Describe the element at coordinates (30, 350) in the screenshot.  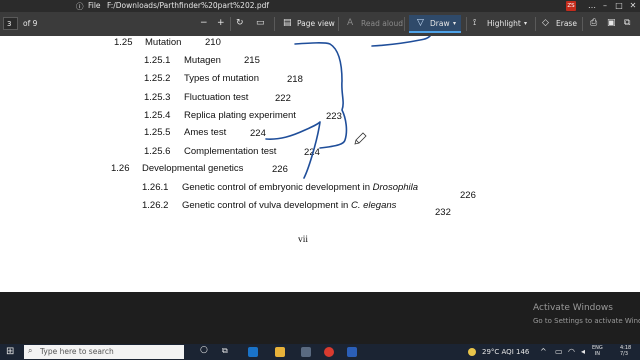
I see `search-icon: ⌕` at that location.